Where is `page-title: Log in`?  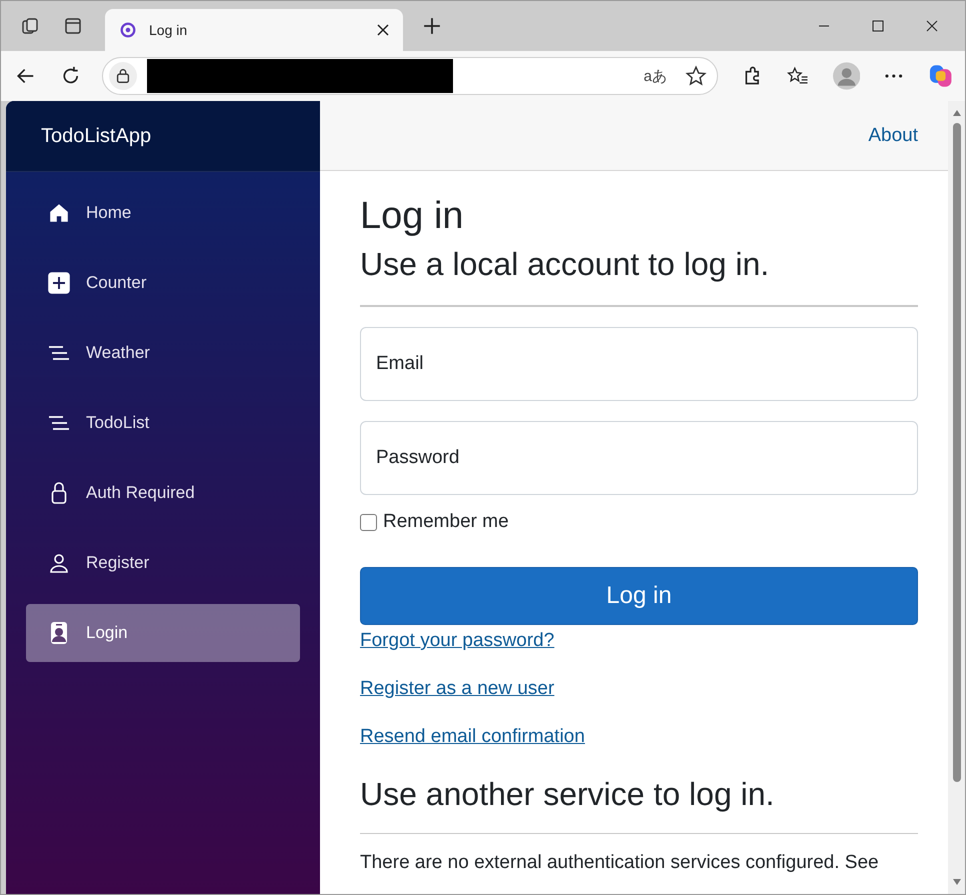 page-title: Log in is located at coordinates (412, 216).